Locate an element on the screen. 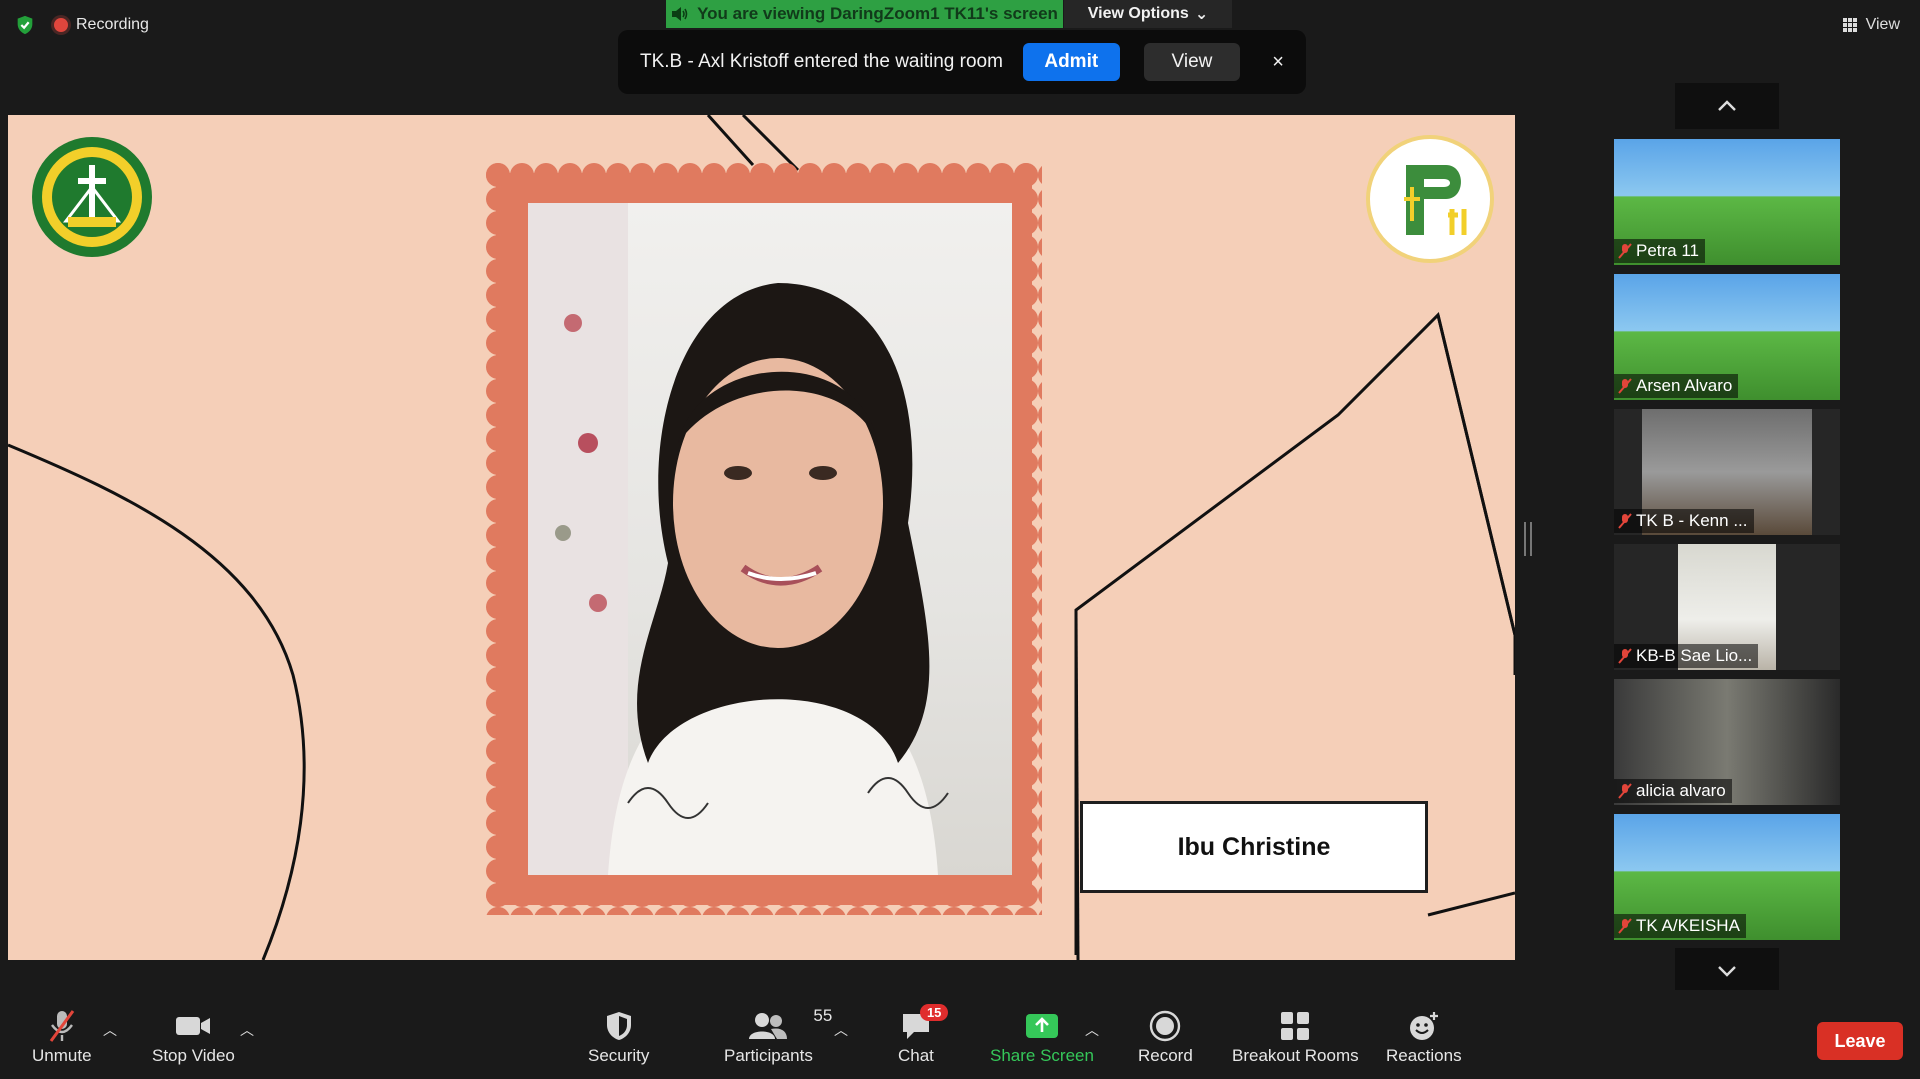 This screenshot has height=1079, width=1920. participant-tile: TK A/KEISHA is located at coordinates (1727, 877).